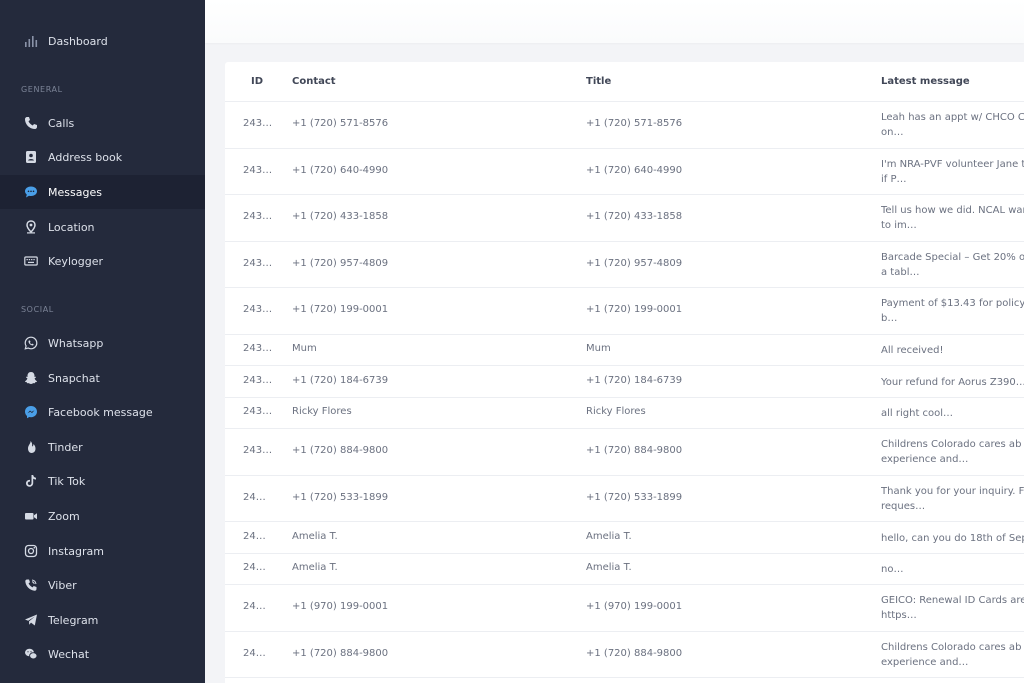  I want to click on sidebar-item-keylogger: Keylogger, so click(102, 261).